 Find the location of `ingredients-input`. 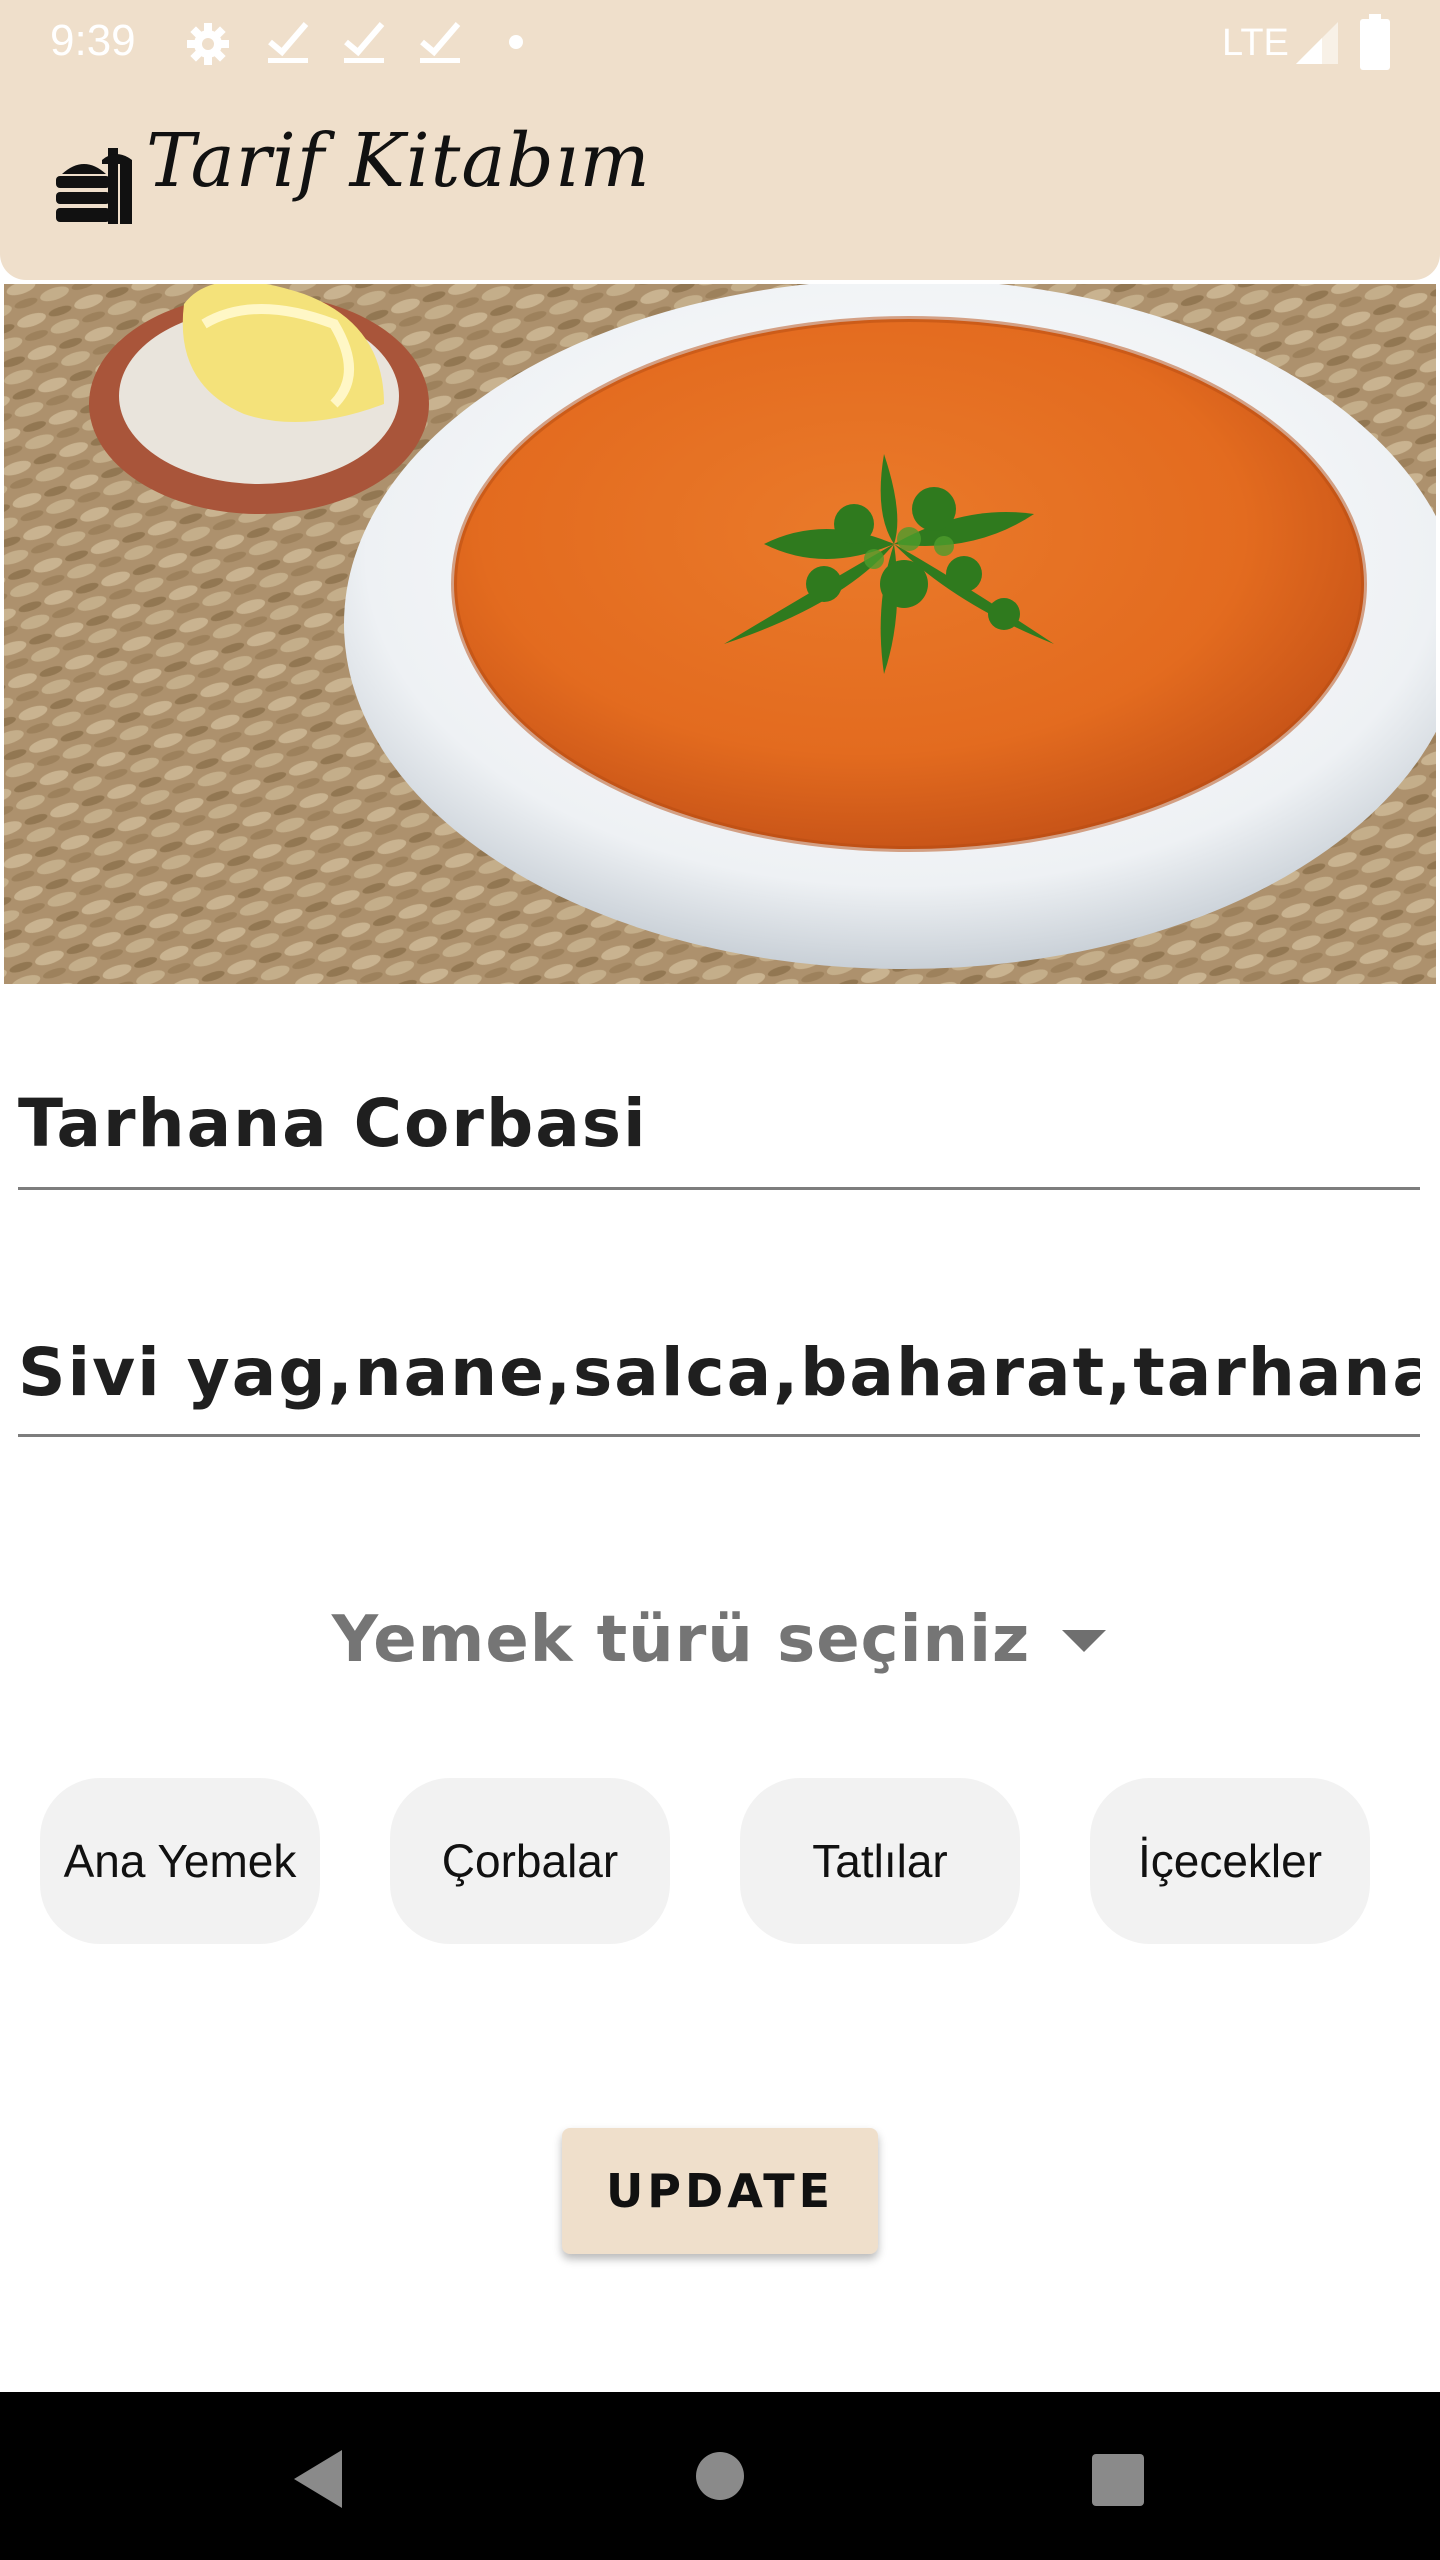

ingredients-input is located at coordinates (719, 1372).